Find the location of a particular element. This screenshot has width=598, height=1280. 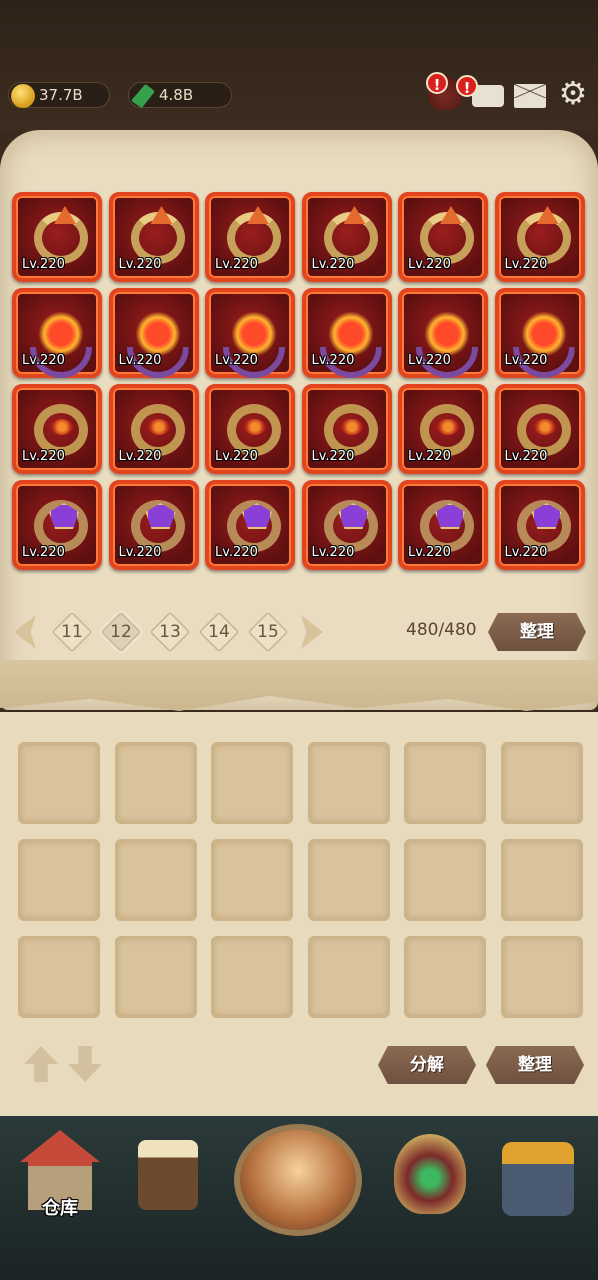

gold-resource: 37.7B is located at coordinates (59, 95).